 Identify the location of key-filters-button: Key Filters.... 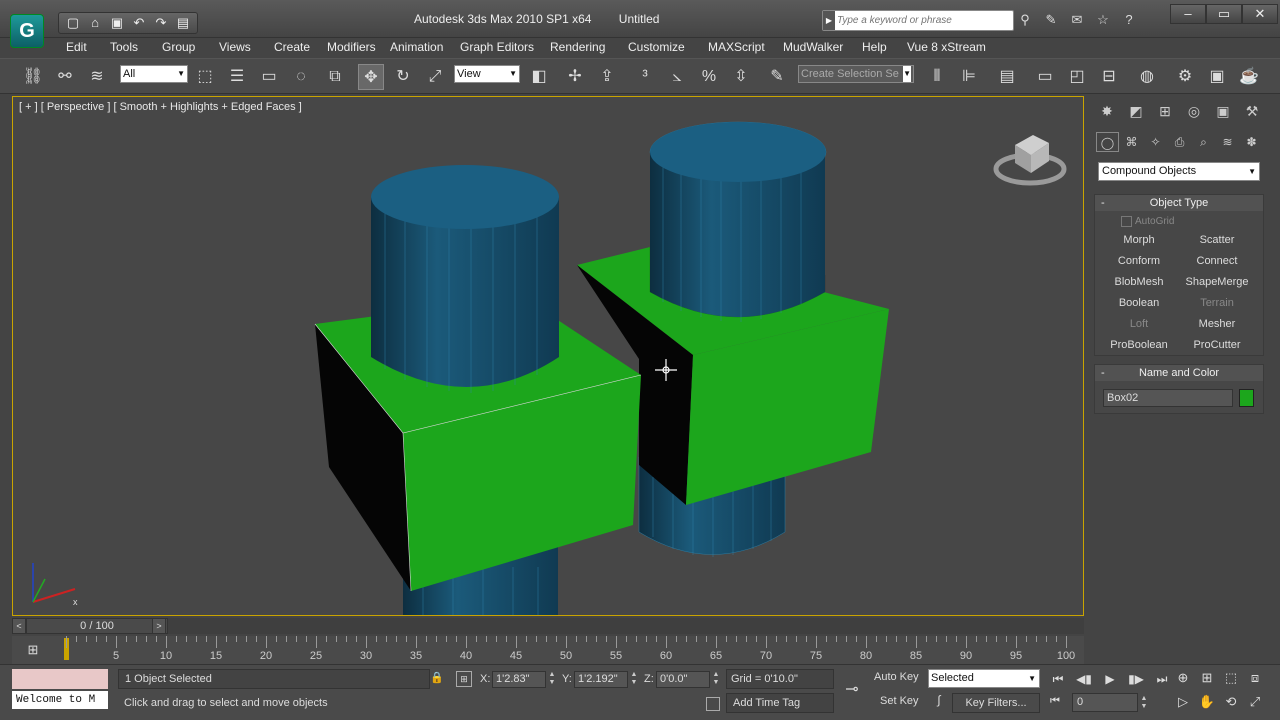
(996, 703).